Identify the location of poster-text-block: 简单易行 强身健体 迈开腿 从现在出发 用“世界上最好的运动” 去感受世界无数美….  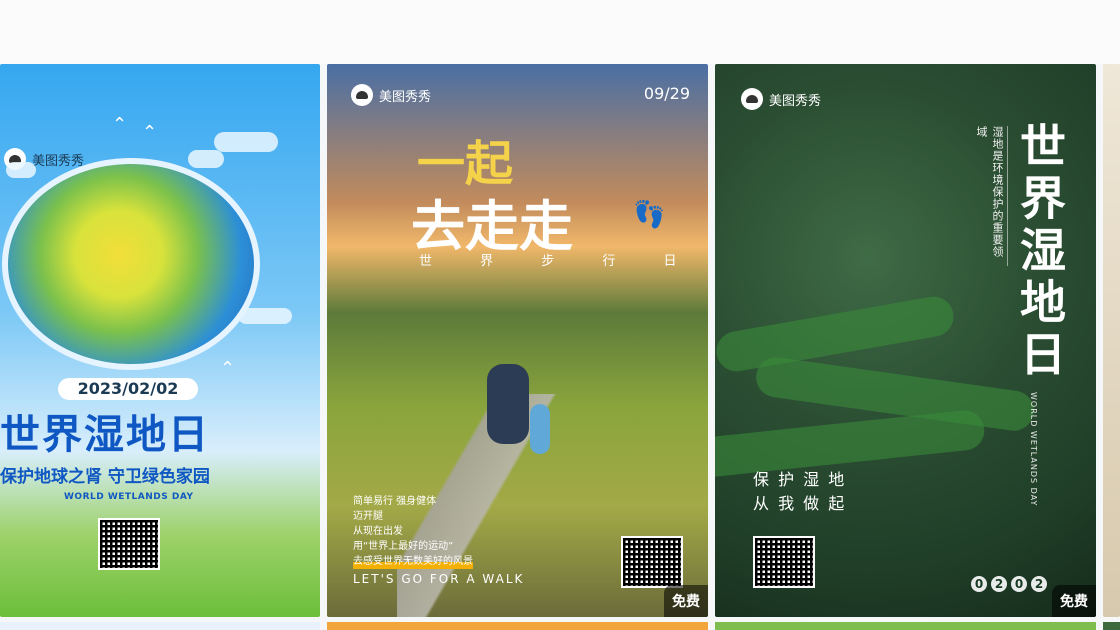
(413, 531).